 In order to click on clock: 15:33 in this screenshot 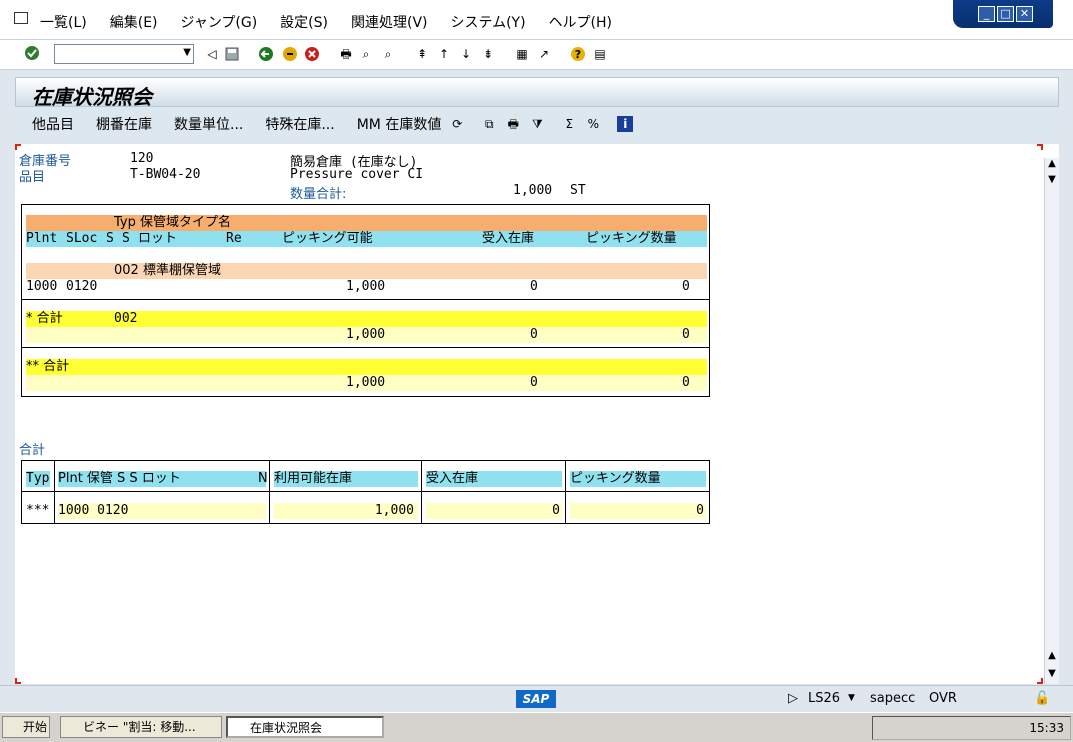, I will do `click(1046, 728)`.